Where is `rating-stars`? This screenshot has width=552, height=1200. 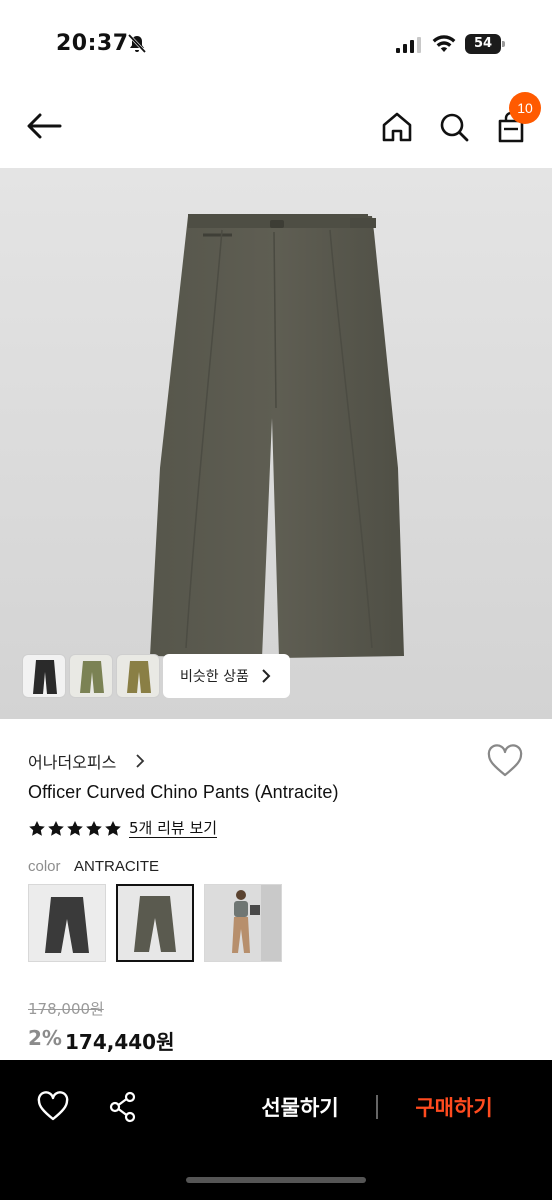
rating-stars is located at coordinates (75, 828).